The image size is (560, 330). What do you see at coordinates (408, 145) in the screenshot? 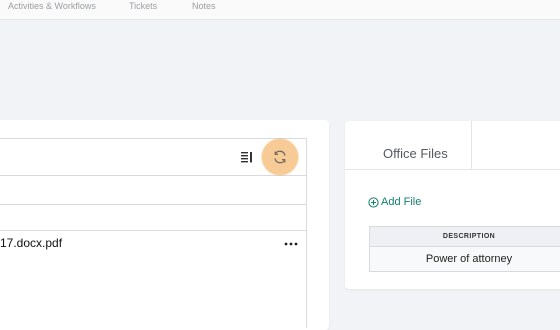
I see `tab-office-files: Office Files` at bounding box center [408, 145].